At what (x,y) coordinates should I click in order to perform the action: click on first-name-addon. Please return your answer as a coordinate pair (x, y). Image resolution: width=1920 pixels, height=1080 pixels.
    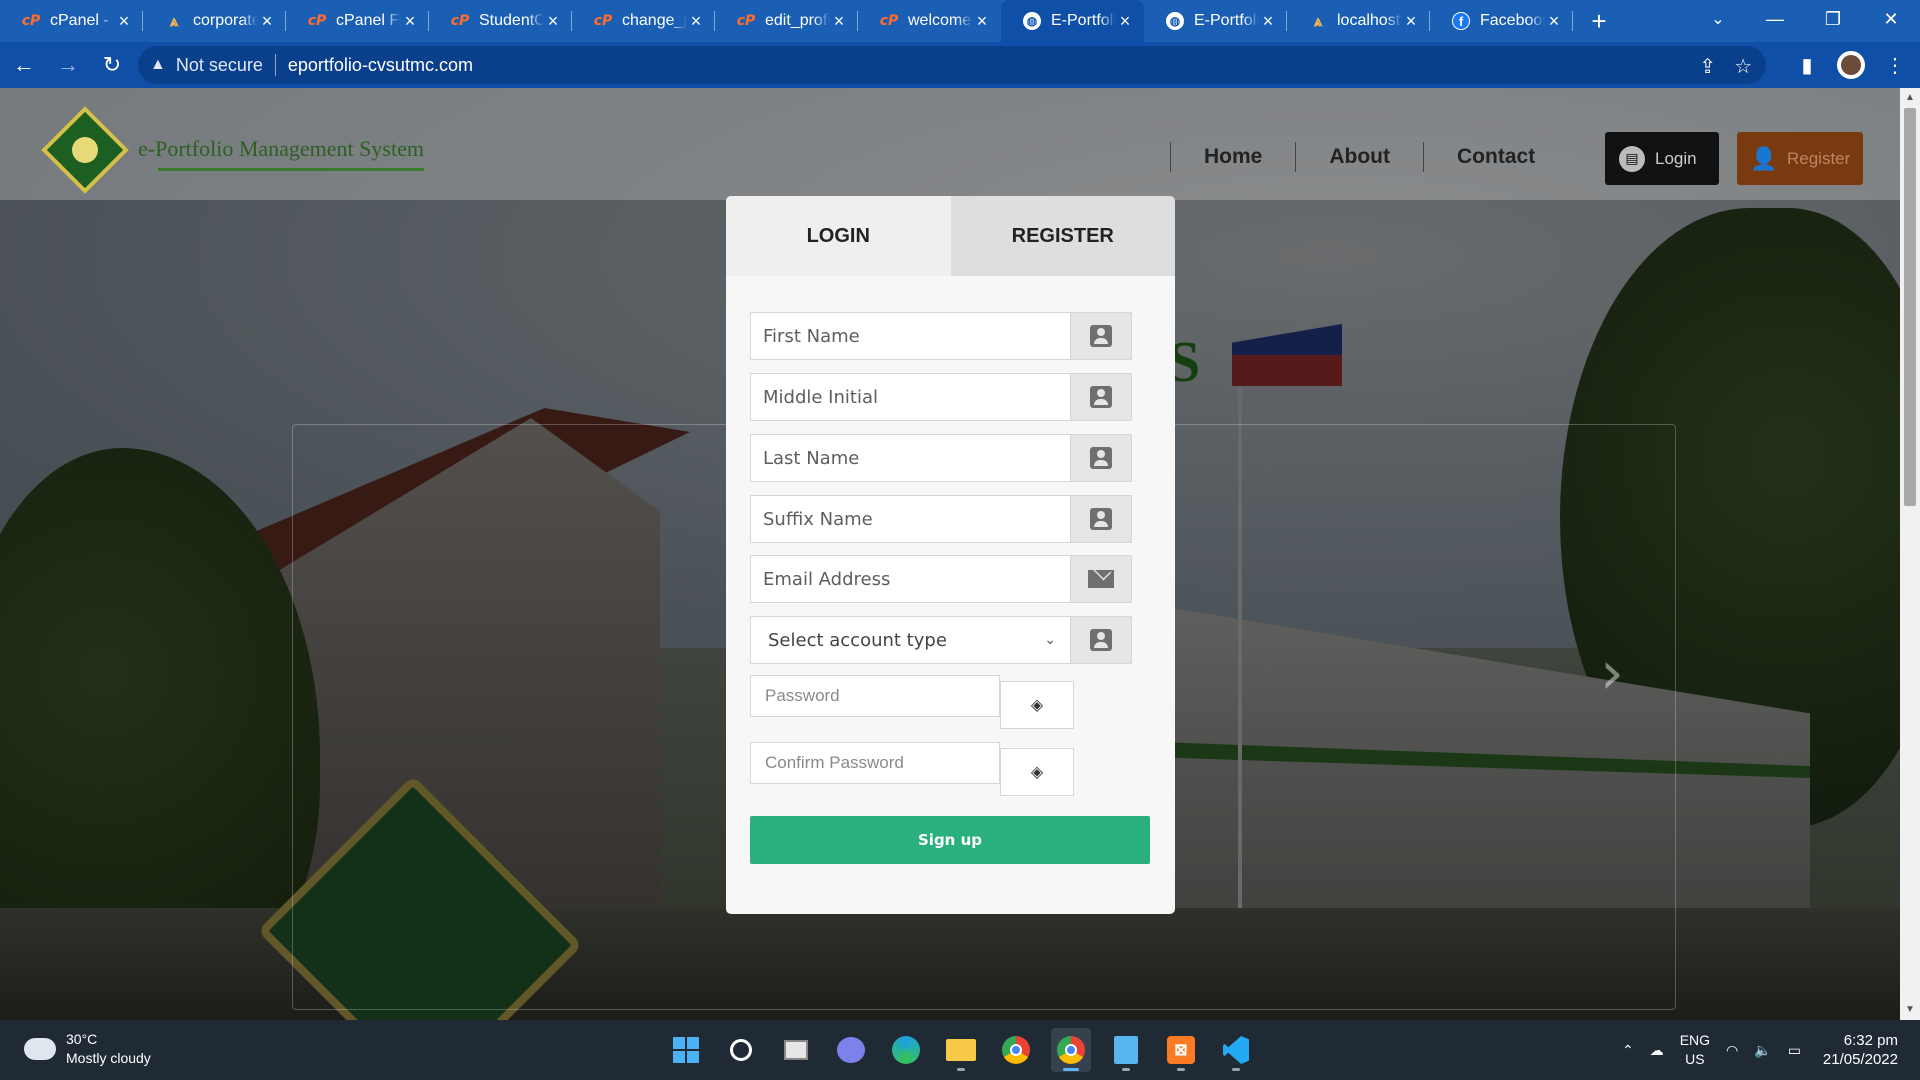
    Looking at the image, I should click on (1101, 336).